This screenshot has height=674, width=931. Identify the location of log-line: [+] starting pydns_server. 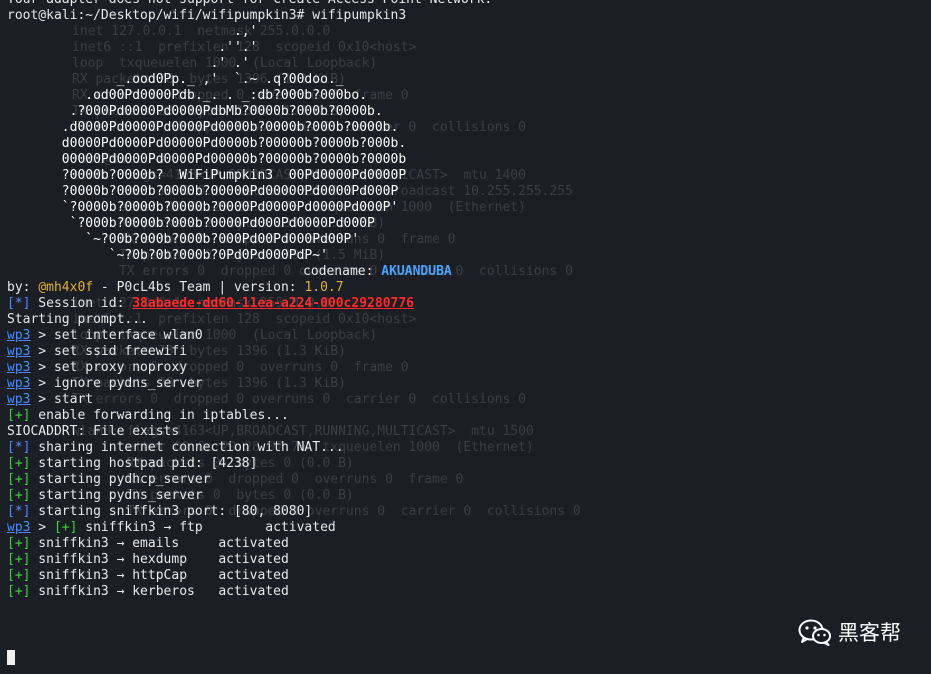
(249, 496).